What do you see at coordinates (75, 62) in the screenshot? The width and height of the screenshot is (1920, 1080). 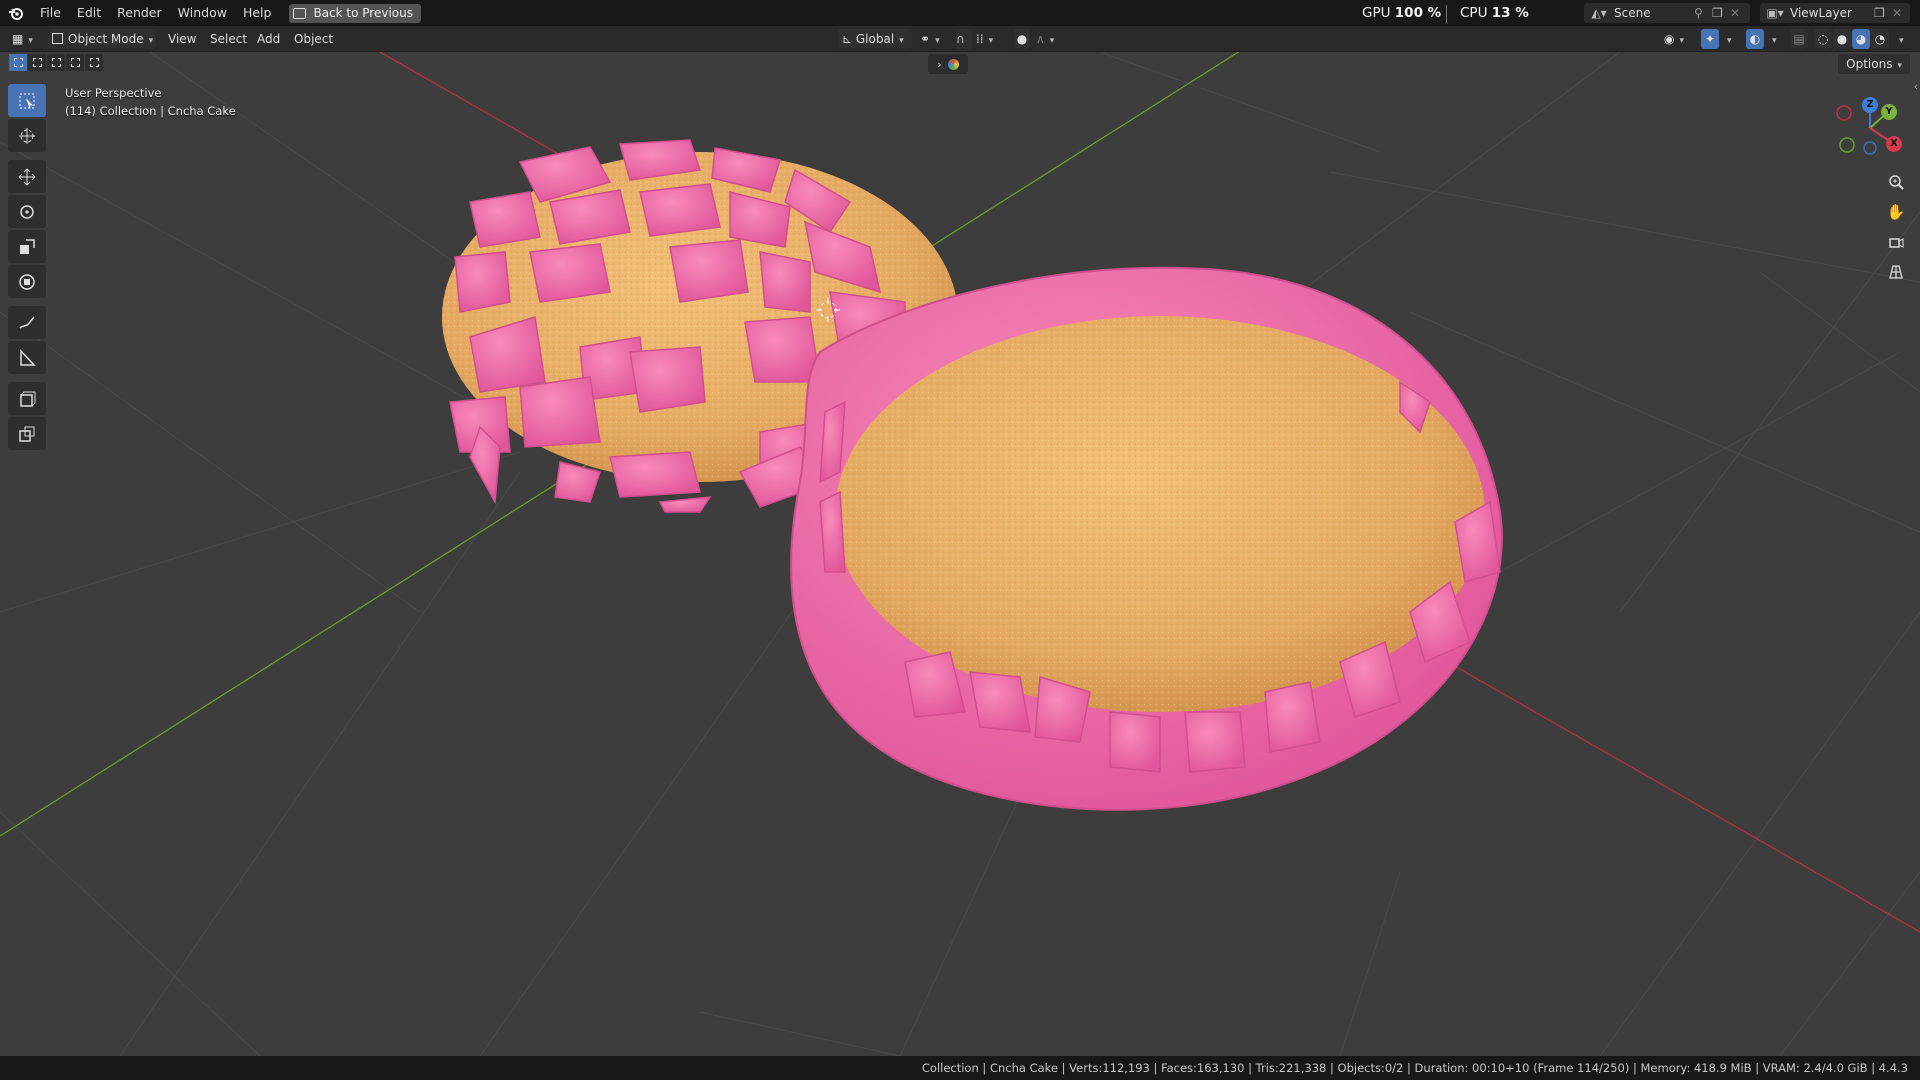 I see `select-invert-icon` at bounding box center [75, 62].